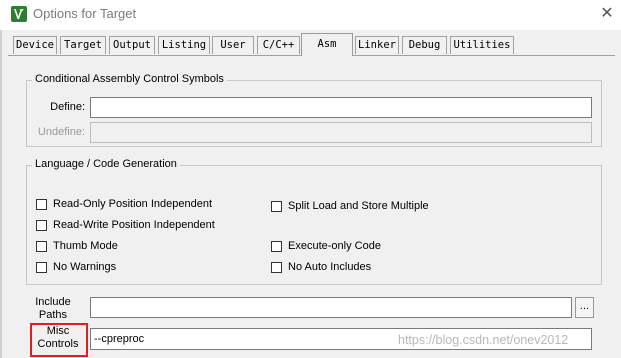 The height and width of the screenshot is (358, 621). Describe the element at coordinates (483, 340) in the screenshot. I see `watermark: https://blog.csdn.net/onev2012` at that location.